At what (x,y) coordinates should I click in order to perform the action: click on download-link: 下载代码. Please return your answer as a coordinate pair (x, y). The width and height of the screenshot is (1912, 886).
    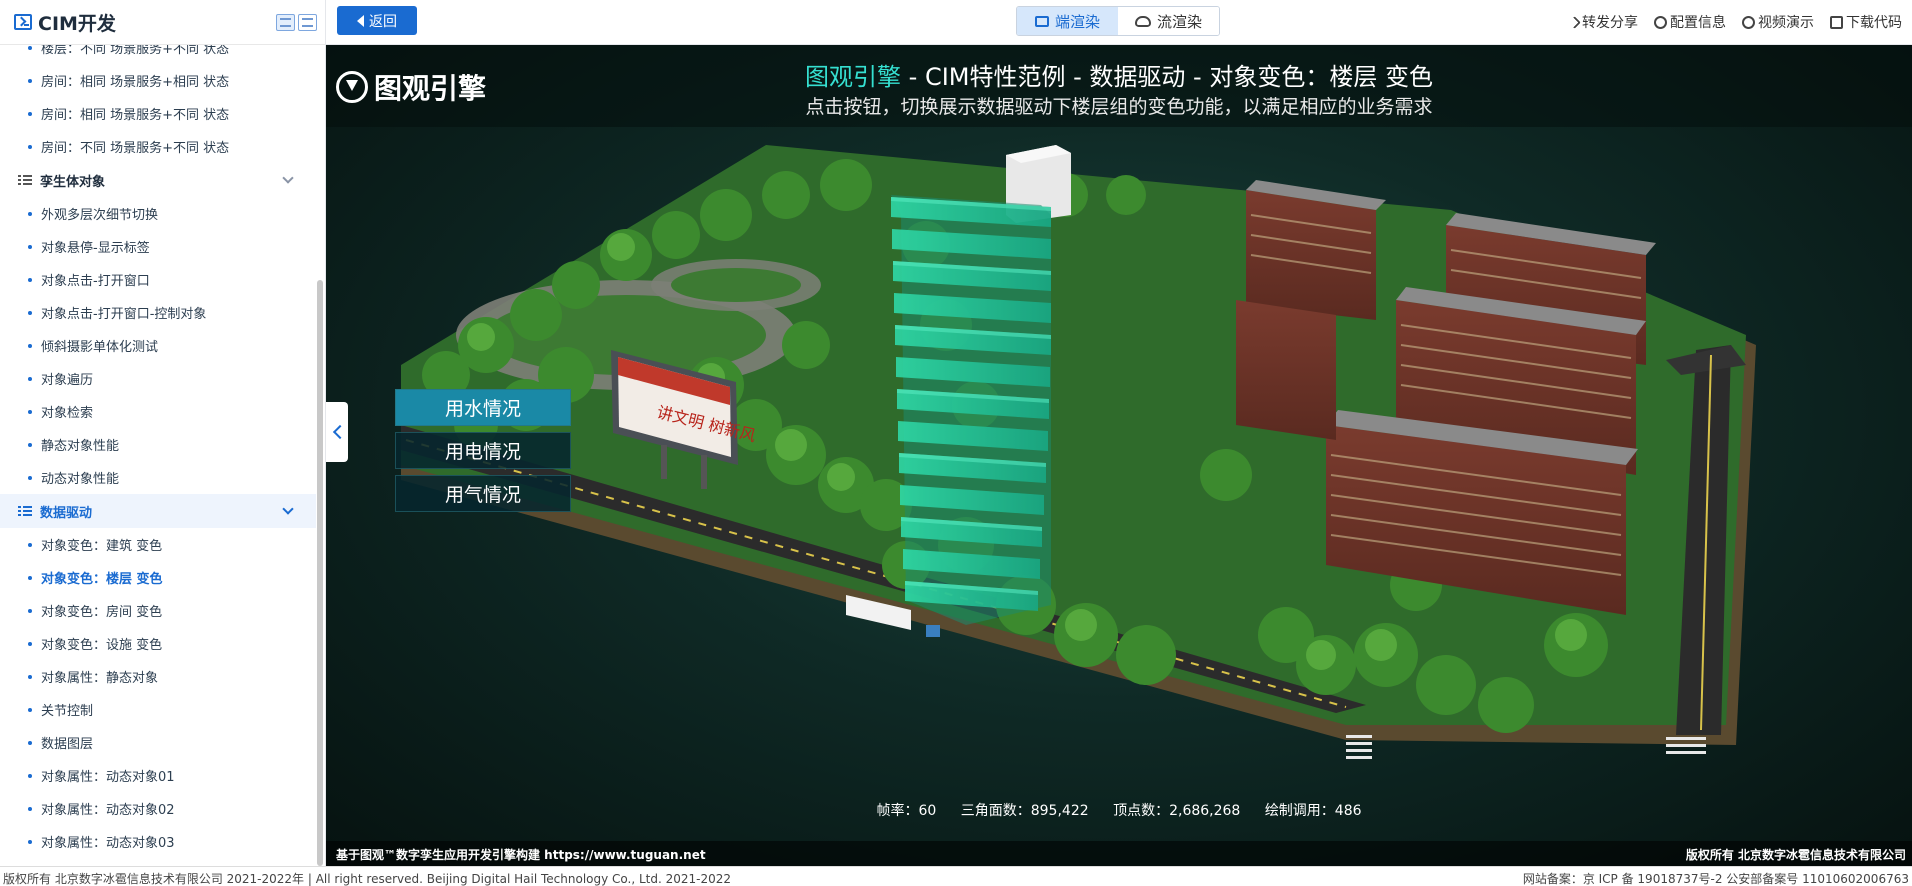
    Looking at the image, I should click on (1866, 22).